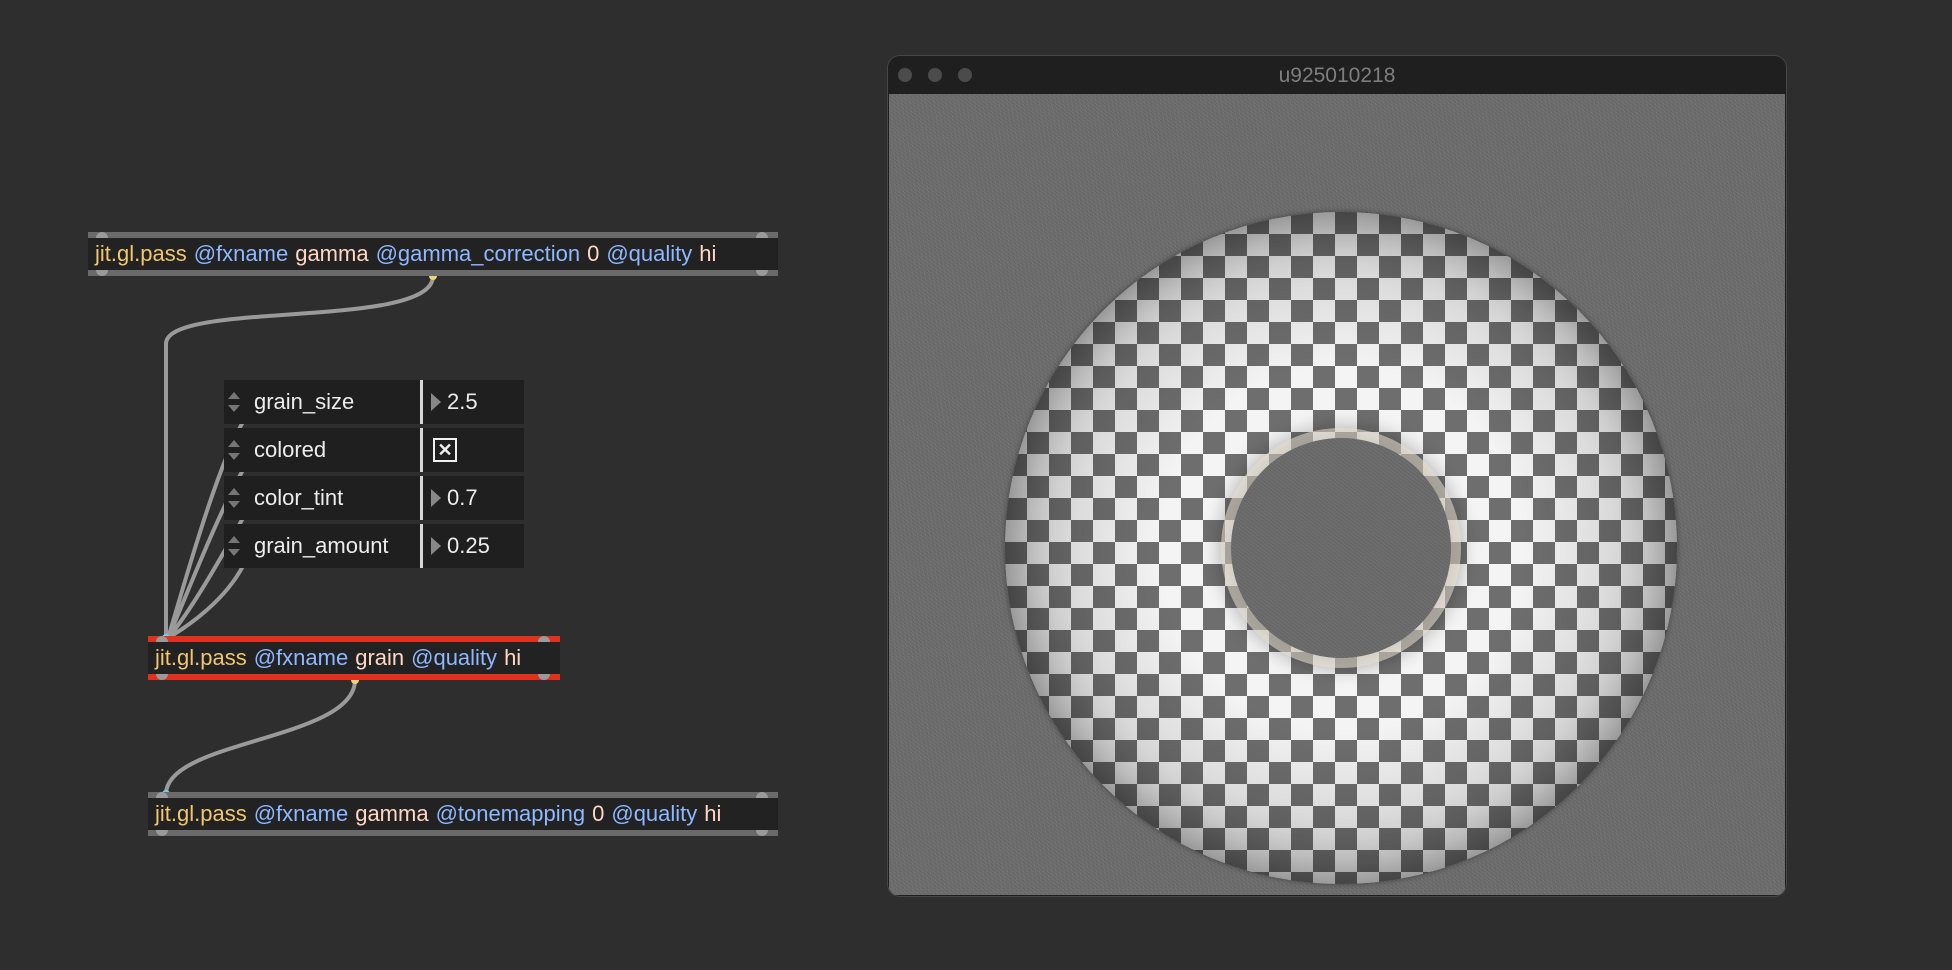  I want to click on param-number-box: 2.5, so click(473, 402).